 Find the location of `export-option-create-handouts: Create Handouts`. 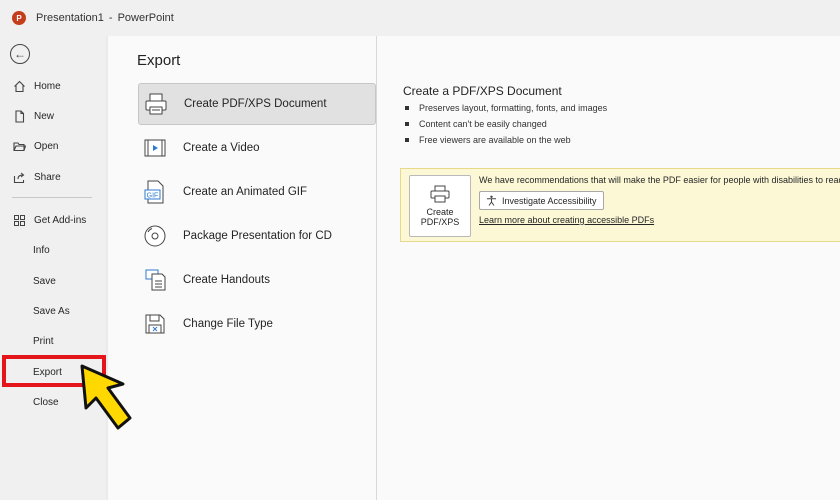

export-option-create-handouts: Create Handouts is located at coordinates (257, 280).